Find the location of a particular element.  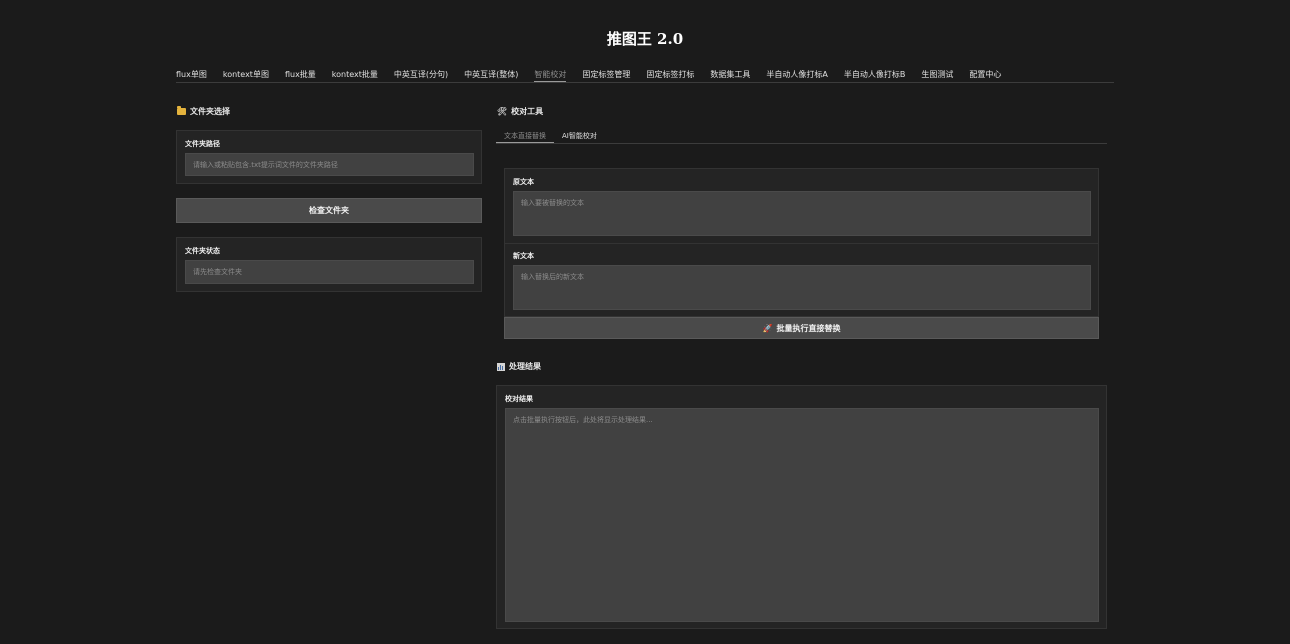

divider is located at coordinates (801, 243).